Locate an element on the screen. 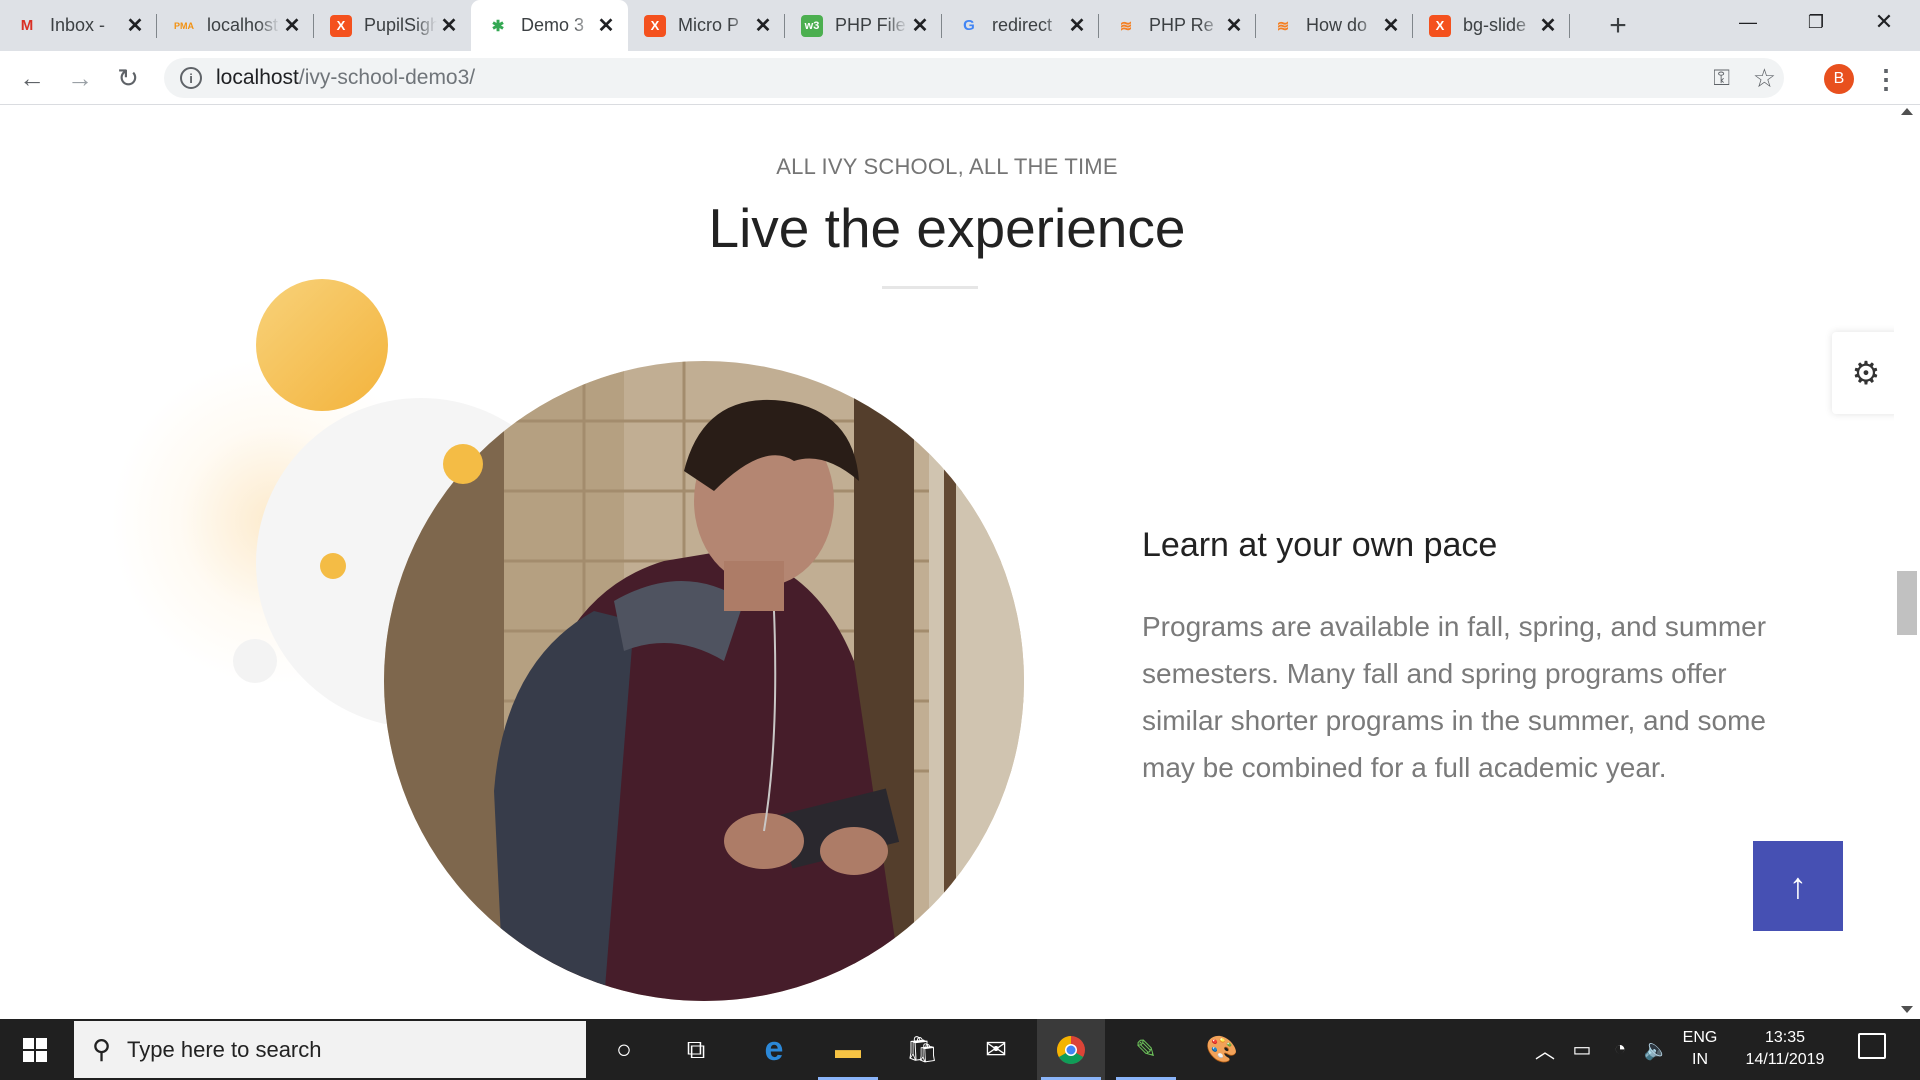 This screenshot has height=1080, width=1920. tab-title: PupilSight is located at coordinates (400, 25).